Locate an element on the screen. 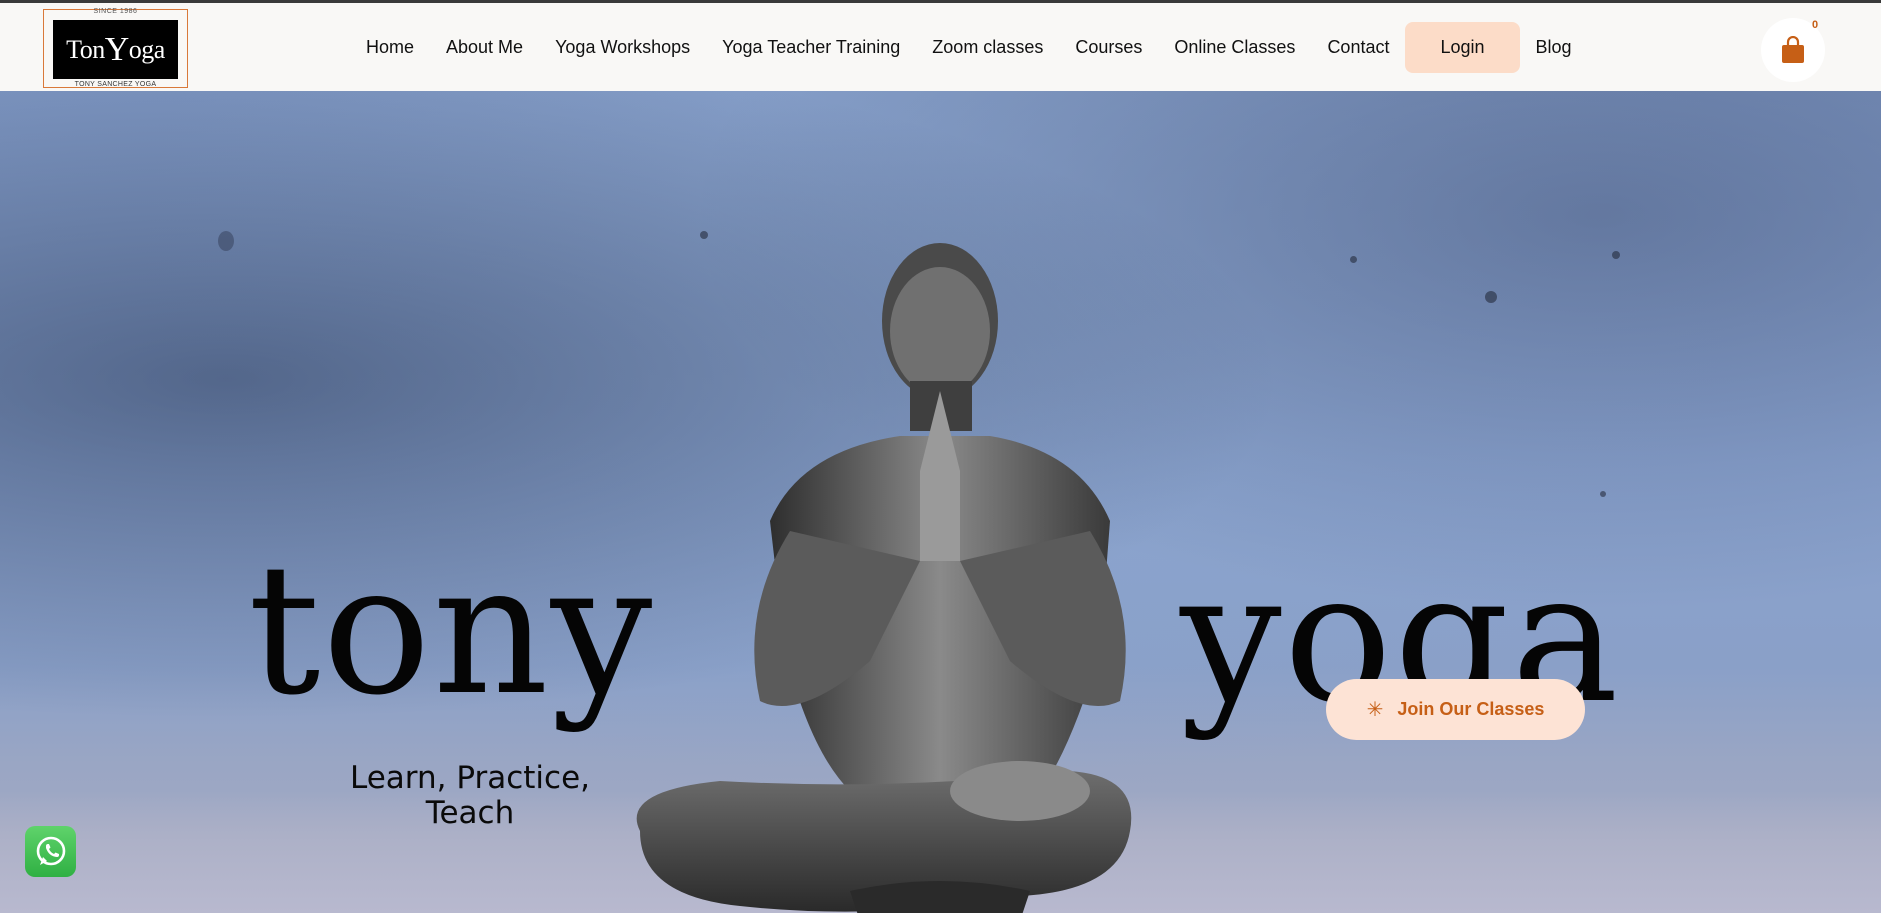 Image resolution: width=1881 pixels, height=913 pixels. shopping-bag-icon is located at coordinates (1793, 49).